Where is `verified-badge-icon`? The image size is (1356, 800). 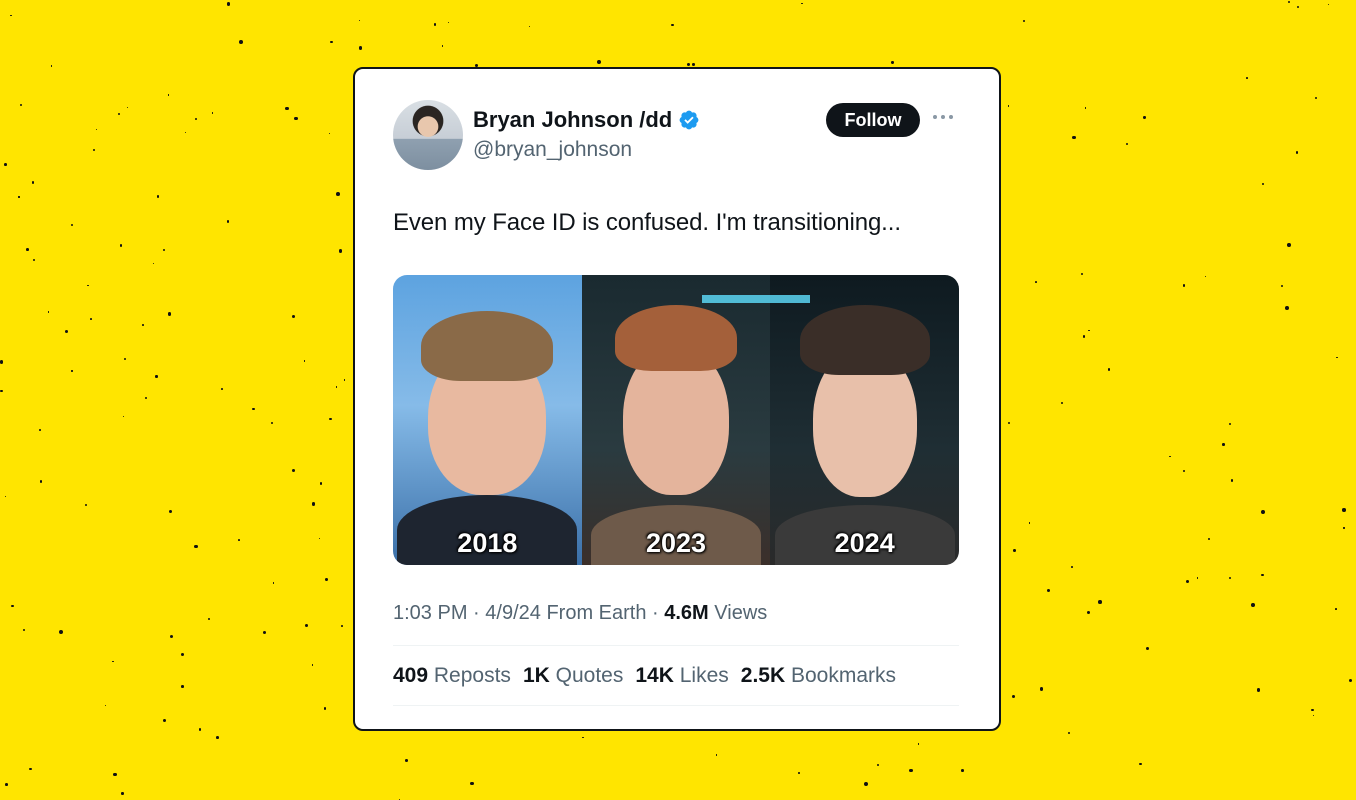 verified-badge-icon is located at coordinates (689, 120).